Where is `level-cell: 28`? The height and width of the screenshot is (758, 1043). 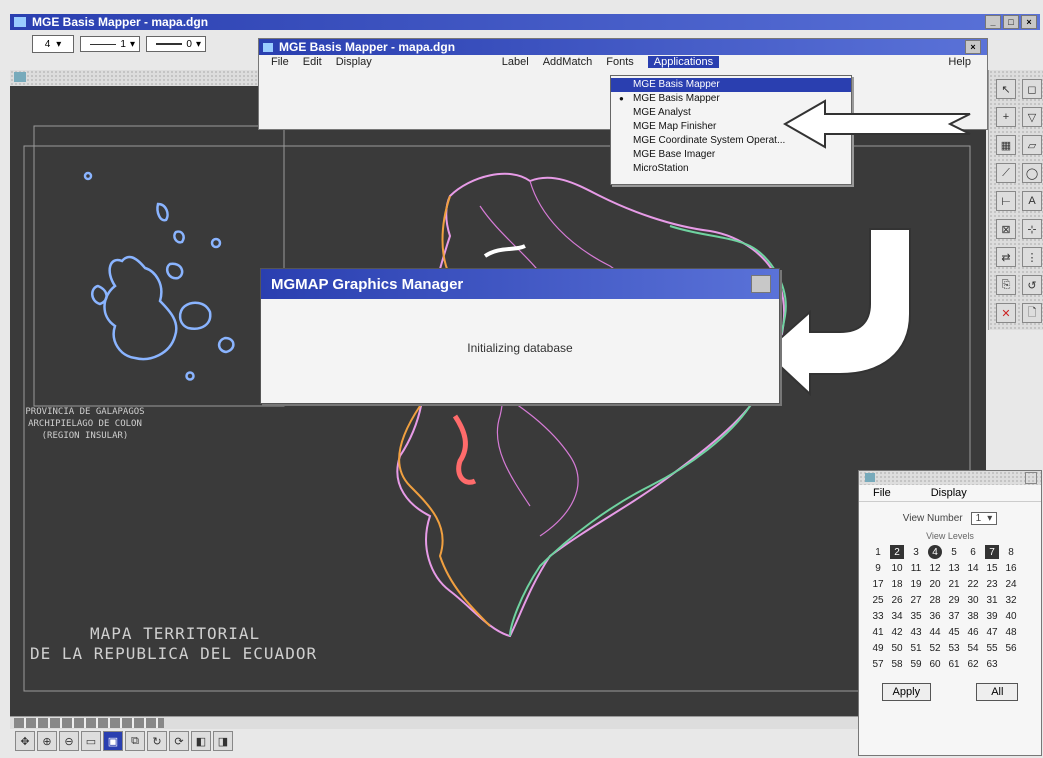
level-cell: 28 is located at coordinates (935, 600).